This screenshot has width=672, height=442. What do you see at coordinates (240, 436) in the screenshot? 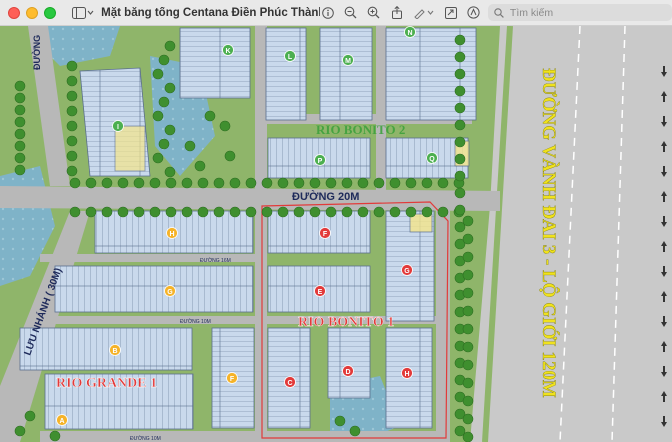
I see `inner-road` at bounding box center [240, 436].